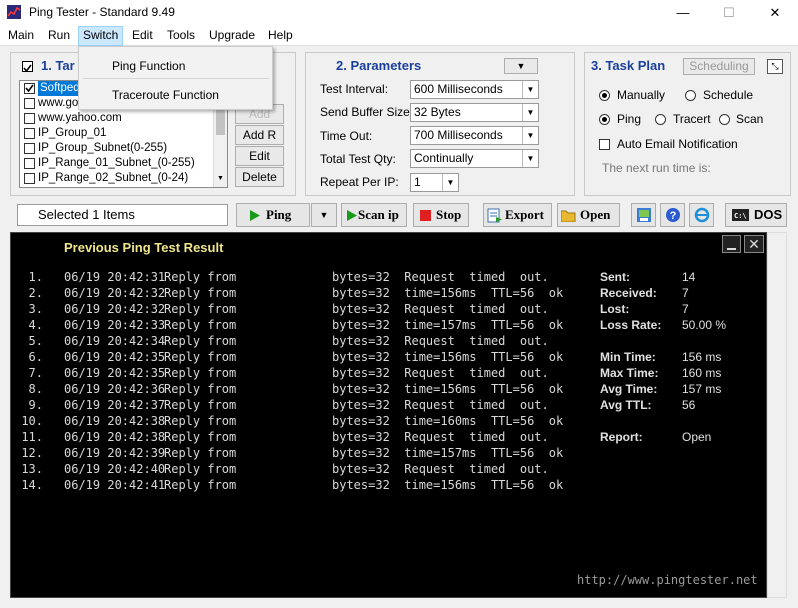 The height and width of the screenshot is (608, 798). I want to click on row-number: 8., so click(35, 389).